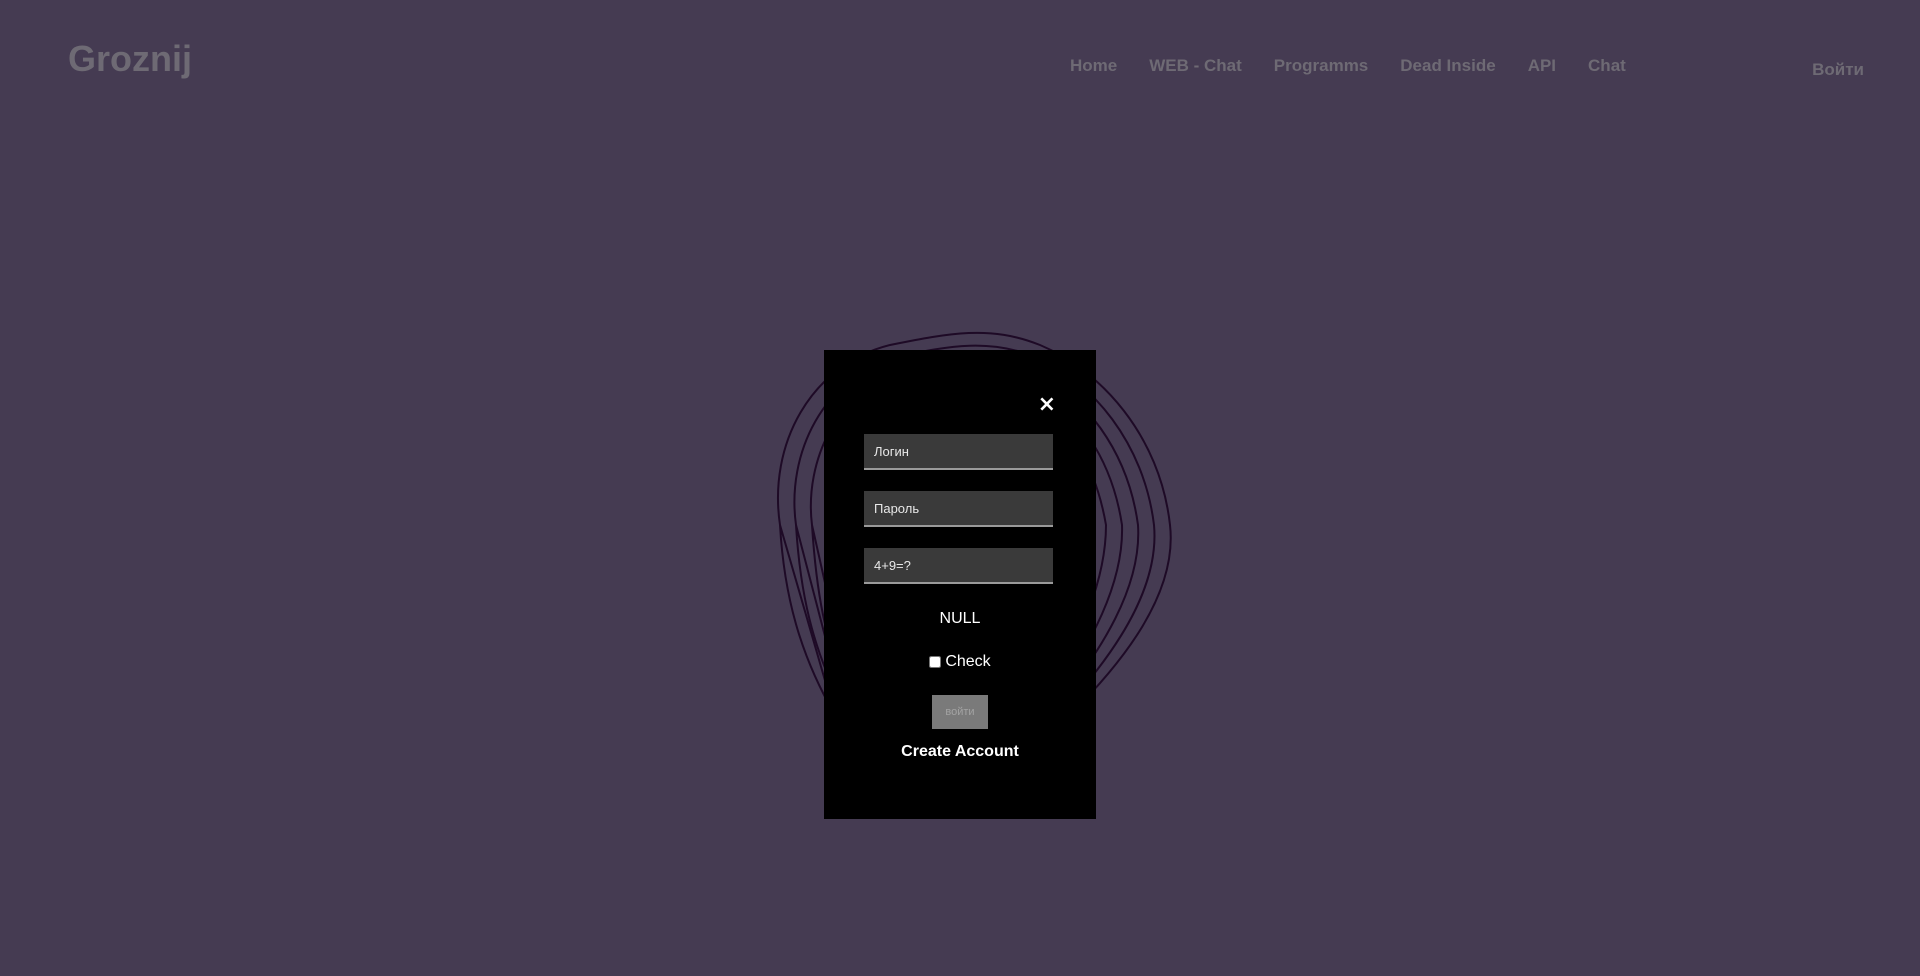  I want to click on nav-programms: Programms, so click(1321, 66).